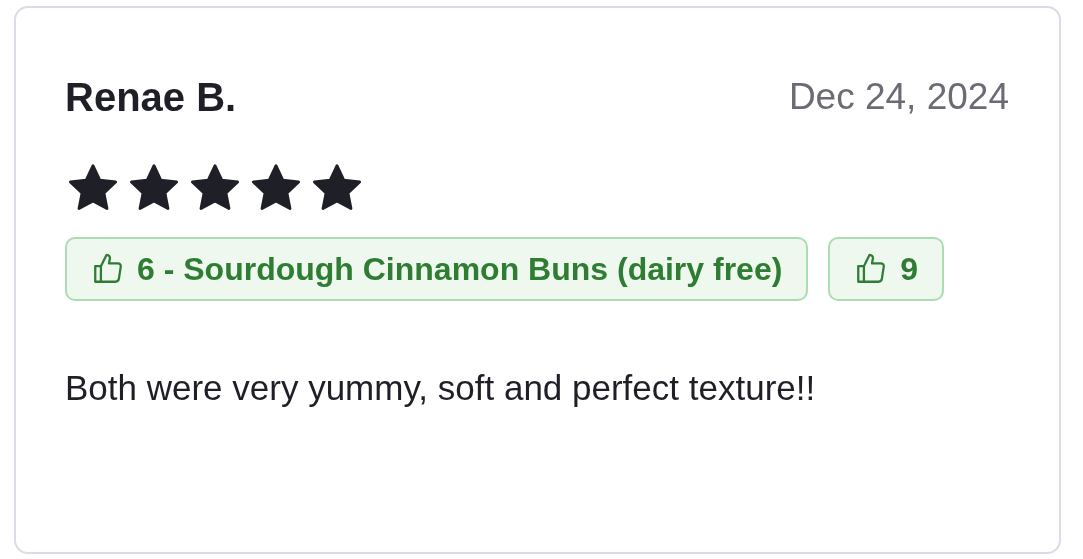 This screenshot has width=1083, height=559. Describe the element at coordinates (108, 269) in the screenshot. I see `thumbs-up-icon` at that location.